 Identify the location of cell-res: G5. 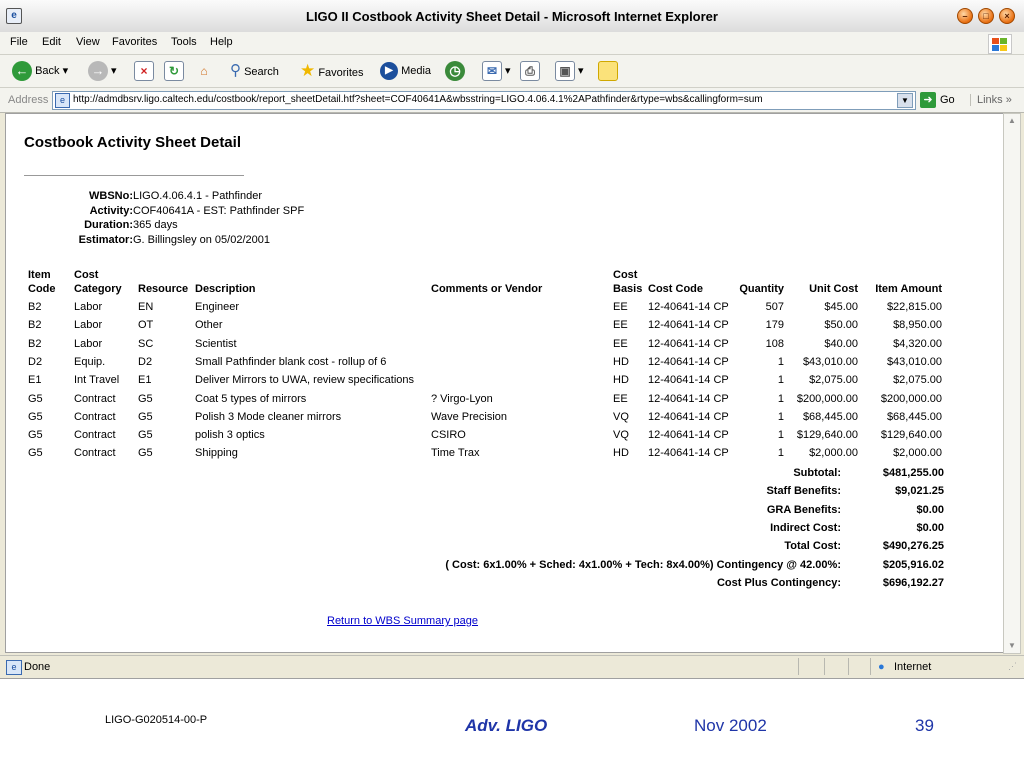
(145, 453).